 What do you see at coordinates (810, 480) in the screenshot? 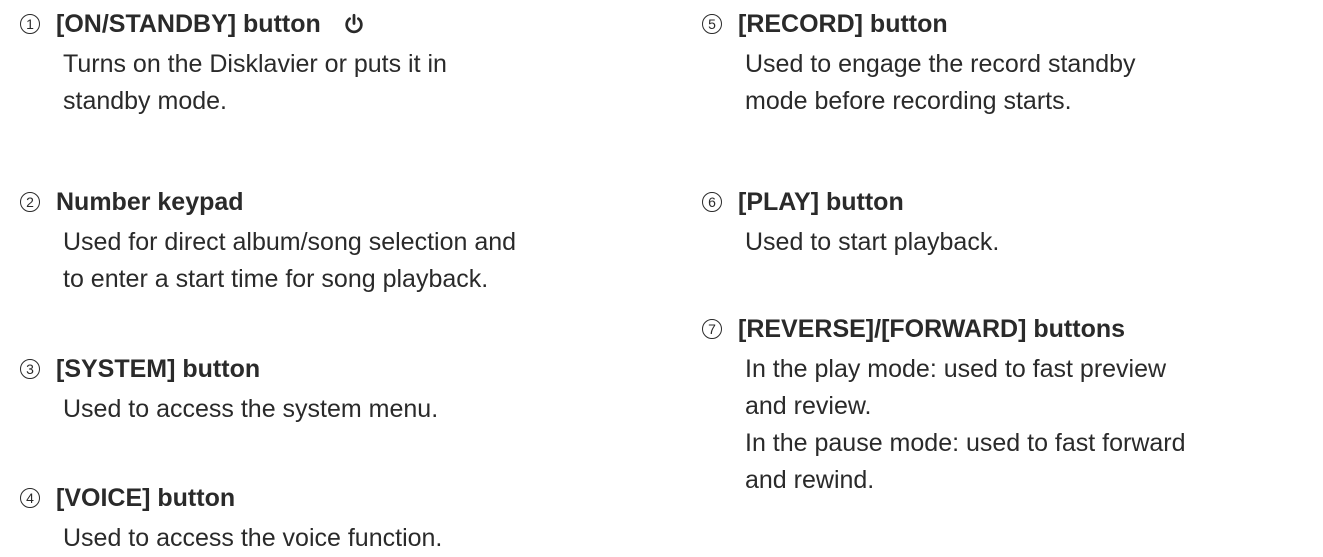
I see `item-description-line: and rewind.` at bounding box center [810, 480].